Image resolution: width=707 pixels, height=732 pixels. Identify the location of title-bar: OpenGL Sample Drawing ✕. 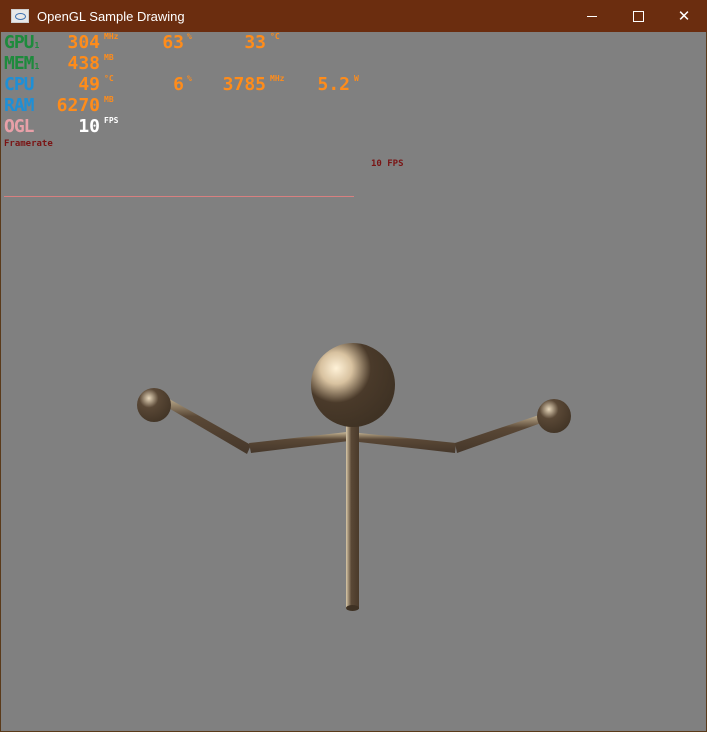
(353, 16).